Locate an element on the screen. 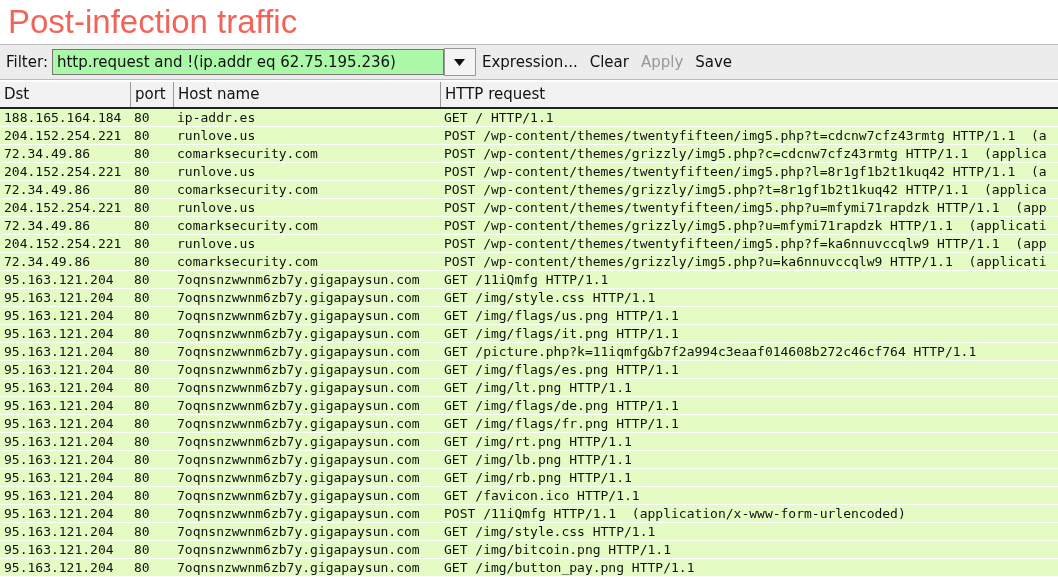 The width and height of the screenshot is (1058, 577). table-cell-text: POST /wp-content/themes/grizzly/img5.php?t=8r1gf1b2t1kuq42 HTTP/1.1 (applica is located at coordinates (745, 189).